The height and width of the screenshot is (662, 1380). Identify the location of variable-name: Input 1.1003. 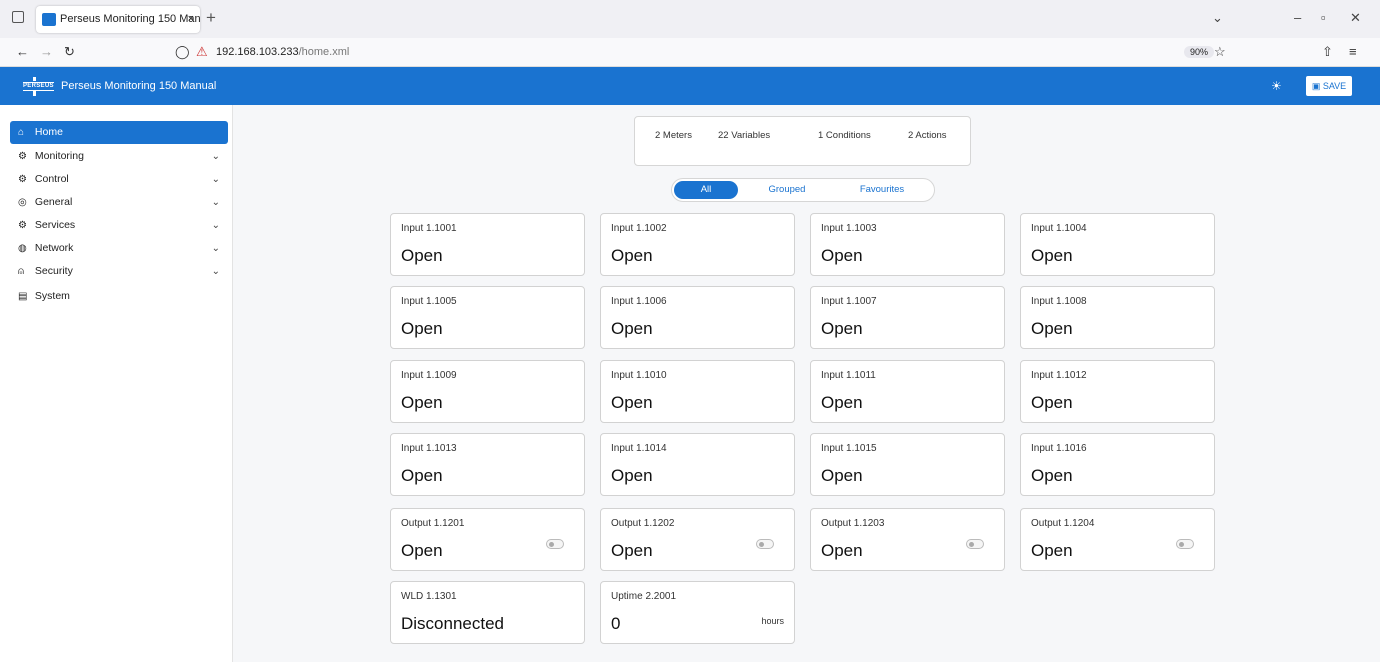
(849, 228).